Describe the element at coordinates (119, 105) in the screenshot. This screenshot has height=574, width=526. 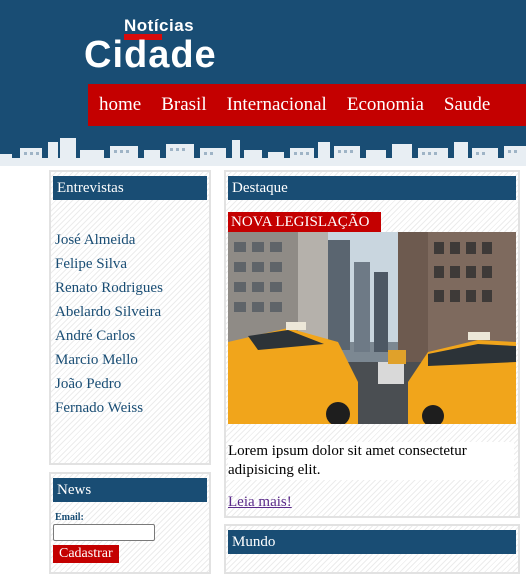
I see `nav-item-home: home` at that location.